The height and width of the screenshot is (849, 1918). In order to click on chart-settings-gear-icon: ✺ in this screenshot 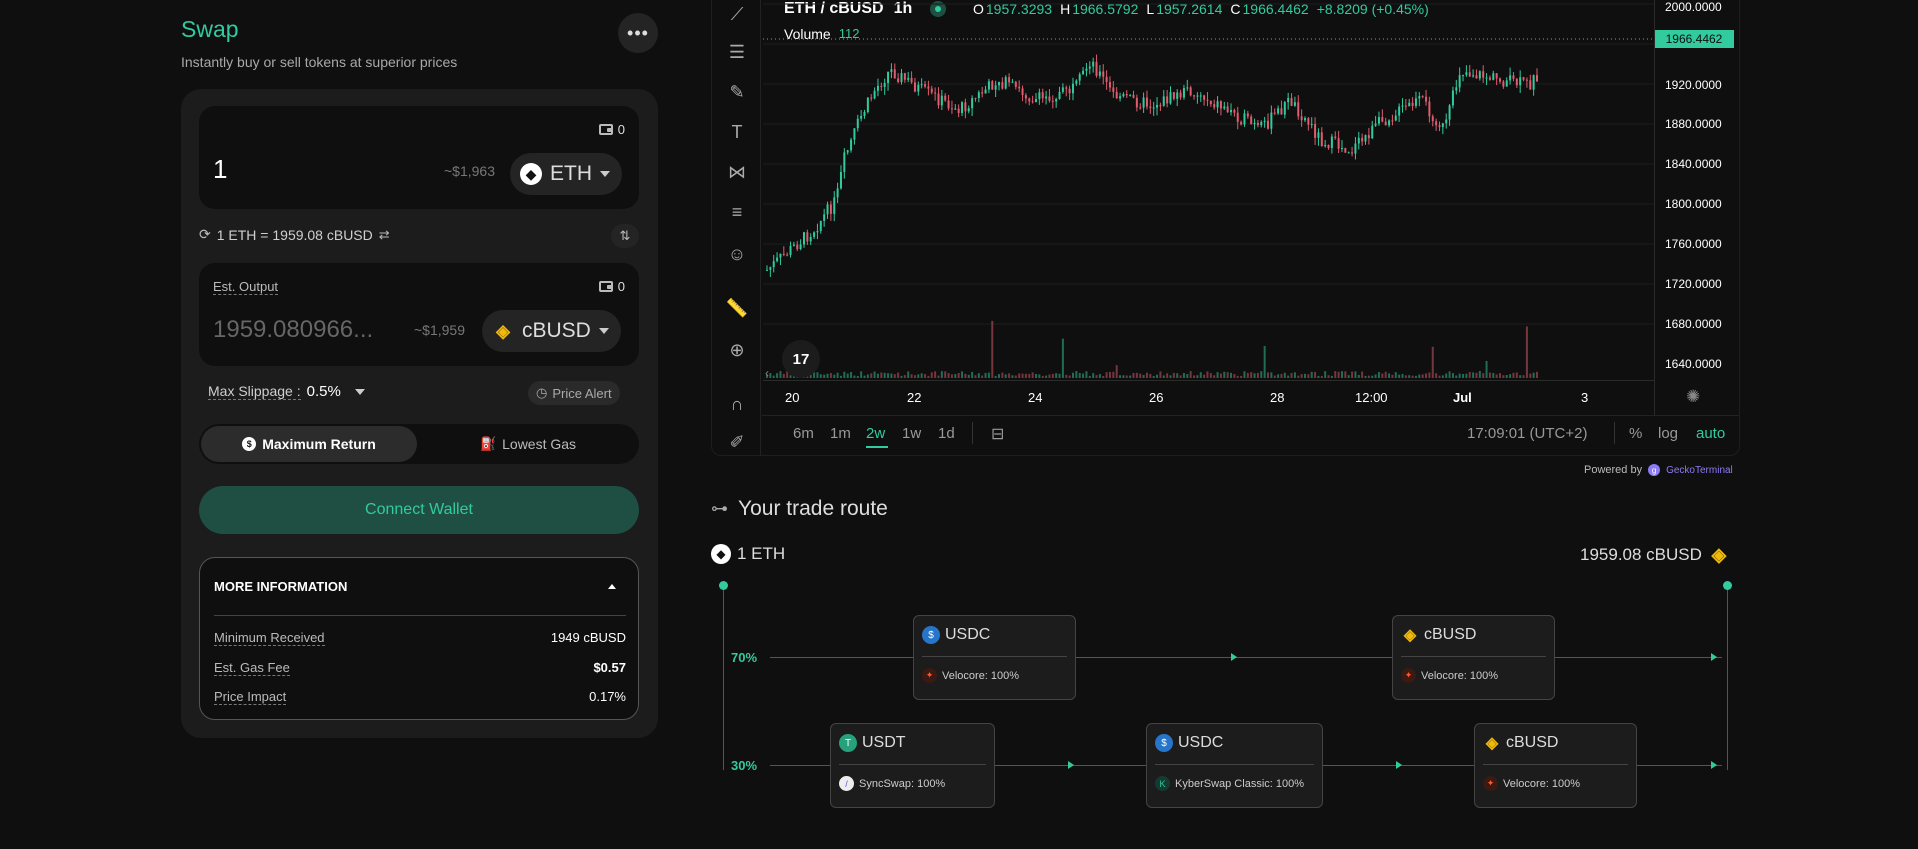, I will do `click(1693, 397)`.